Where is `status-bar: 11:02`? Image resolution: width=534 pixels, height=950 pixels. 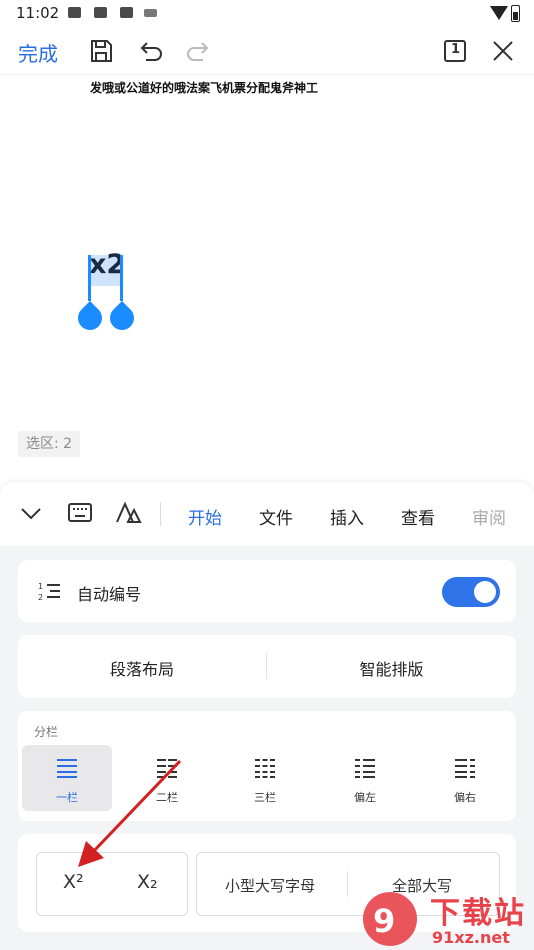 status-bar: 11:02 is located at coordinates (267, 14).